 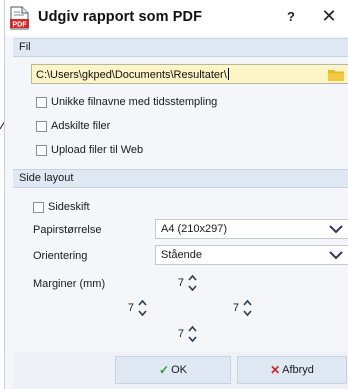 I want to click on margin-left-stepper: 7, so click(x=135, y=308).